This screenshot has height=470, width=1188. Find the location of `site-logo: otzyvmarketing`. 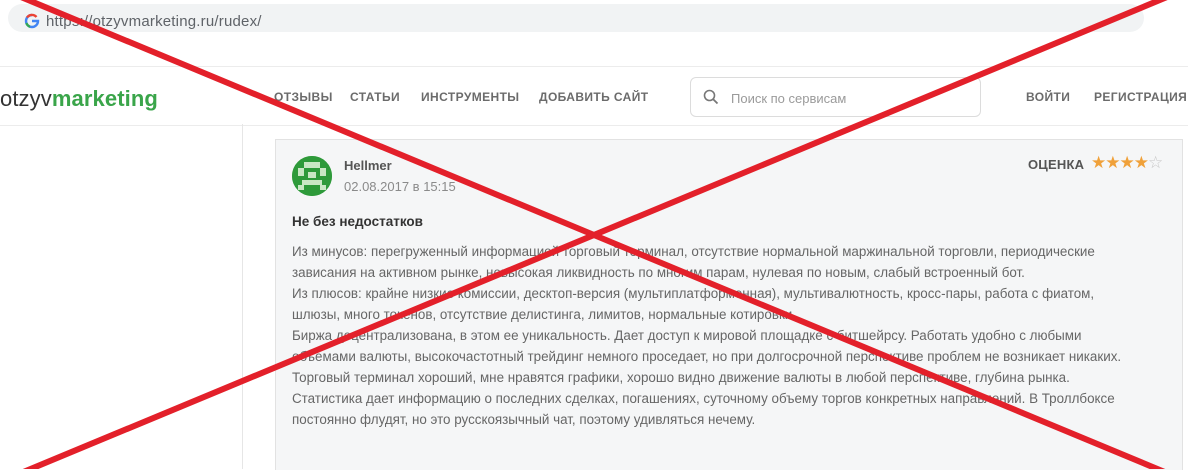

site-logo: otzyvmarketing is located at coordinates (79, 99).